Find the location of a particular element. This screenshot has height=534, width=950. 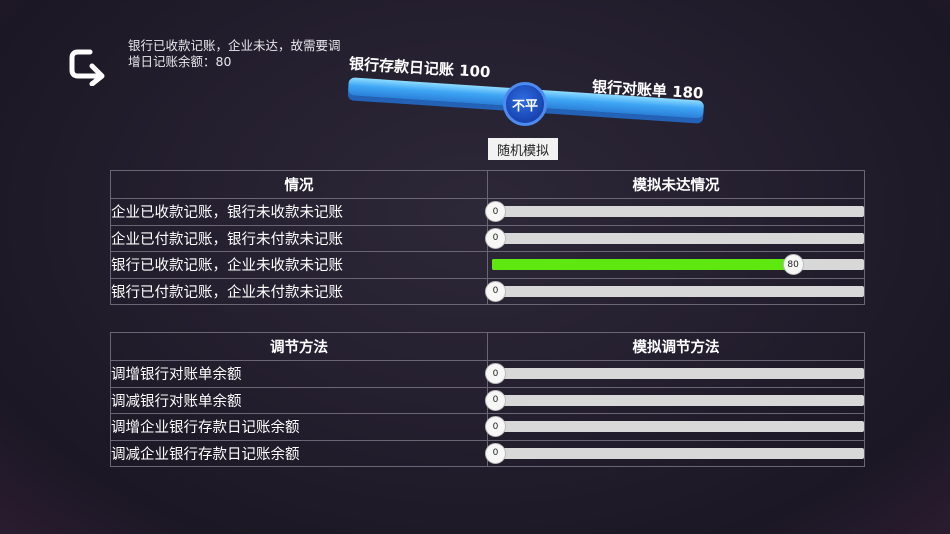

header-adjust-method: 调节方法 is located at coordinates (299, 346).